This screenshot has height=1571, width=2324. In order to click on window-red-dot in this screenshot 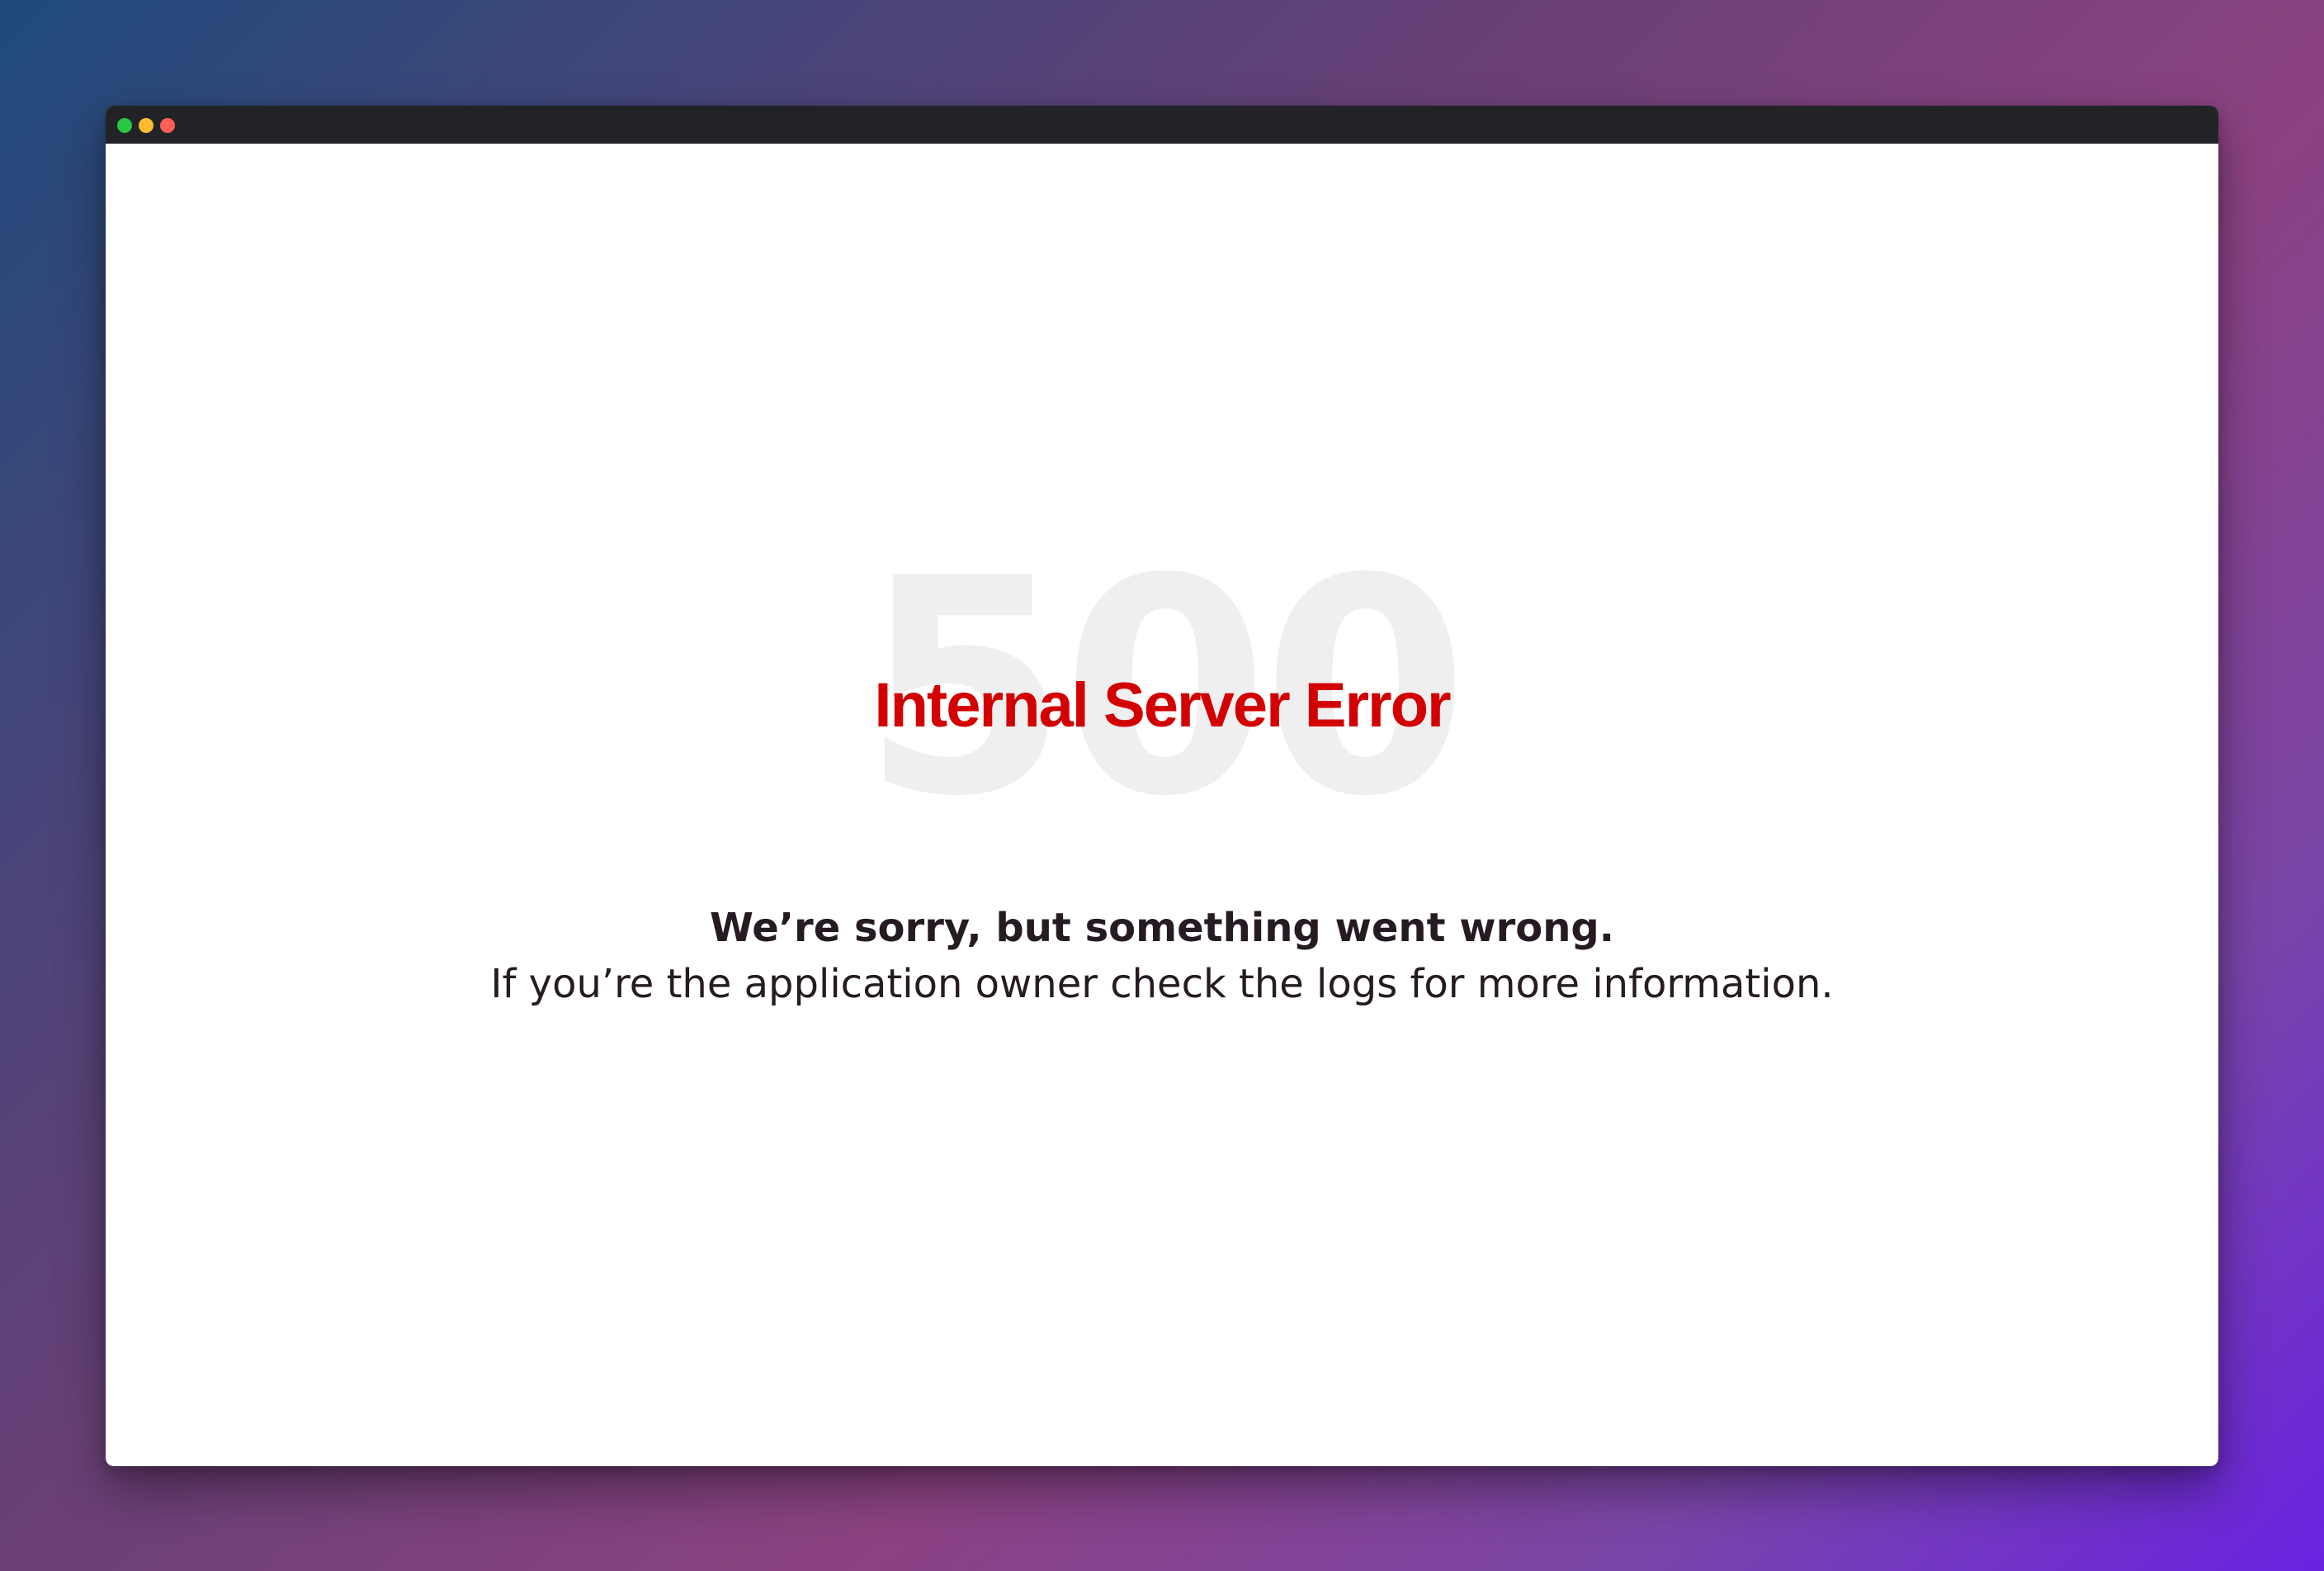, I will do `click(167, 126)`.